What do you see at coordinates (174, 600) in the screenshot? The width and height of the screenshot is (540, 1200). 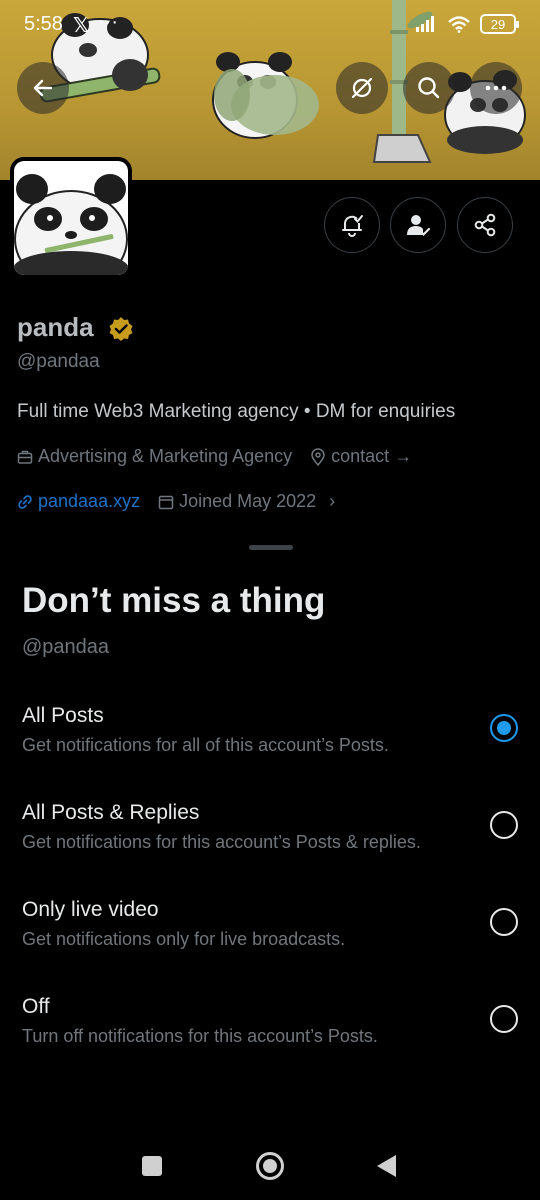 I see `sheet-title: Don’t miss a thing` at bounding box center [174, 600].